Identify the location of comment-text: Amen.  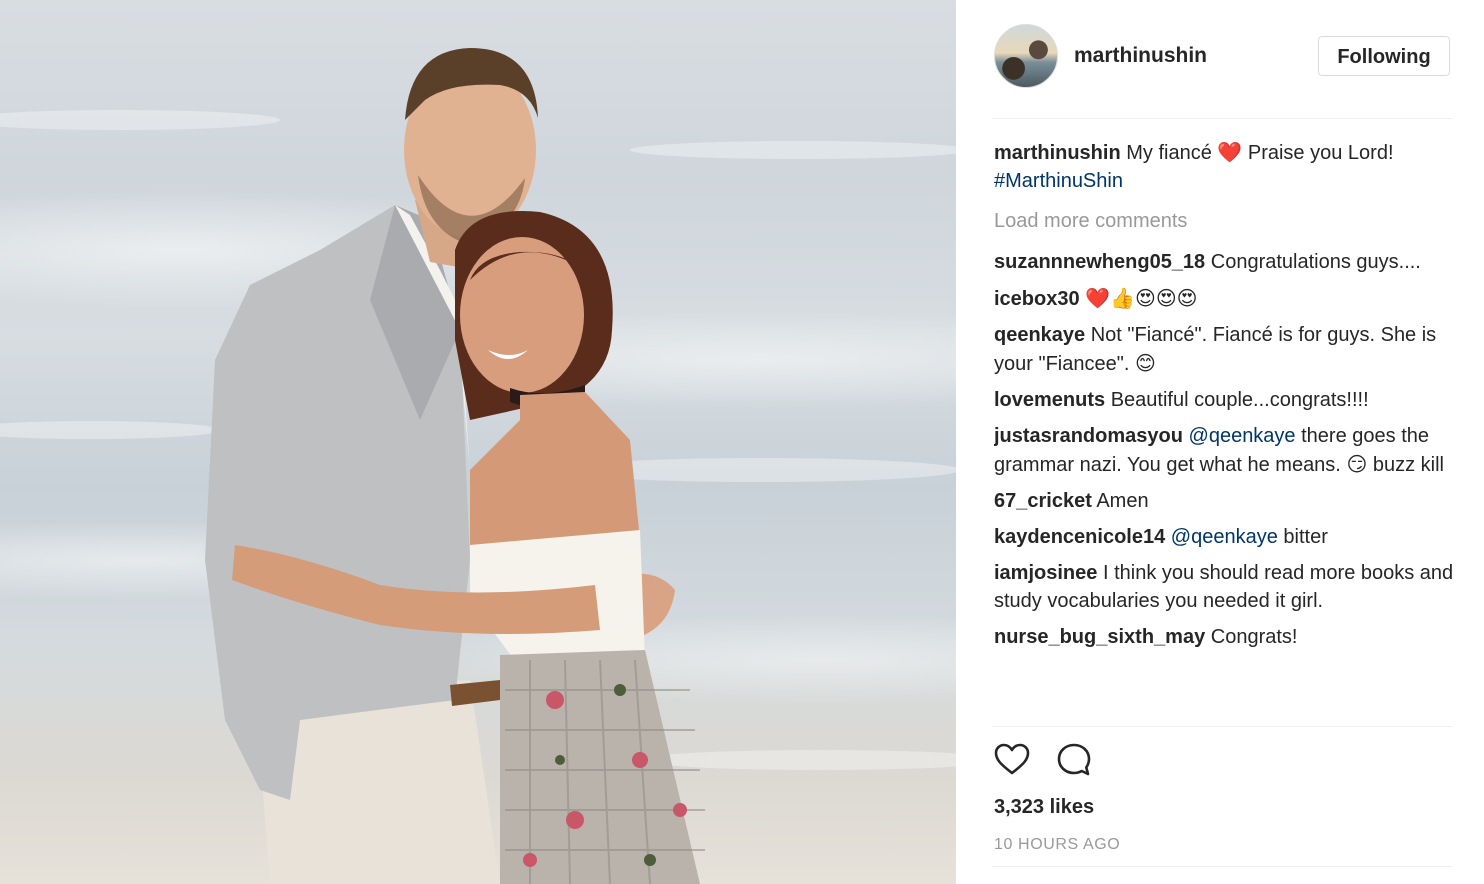
(1122, 501).